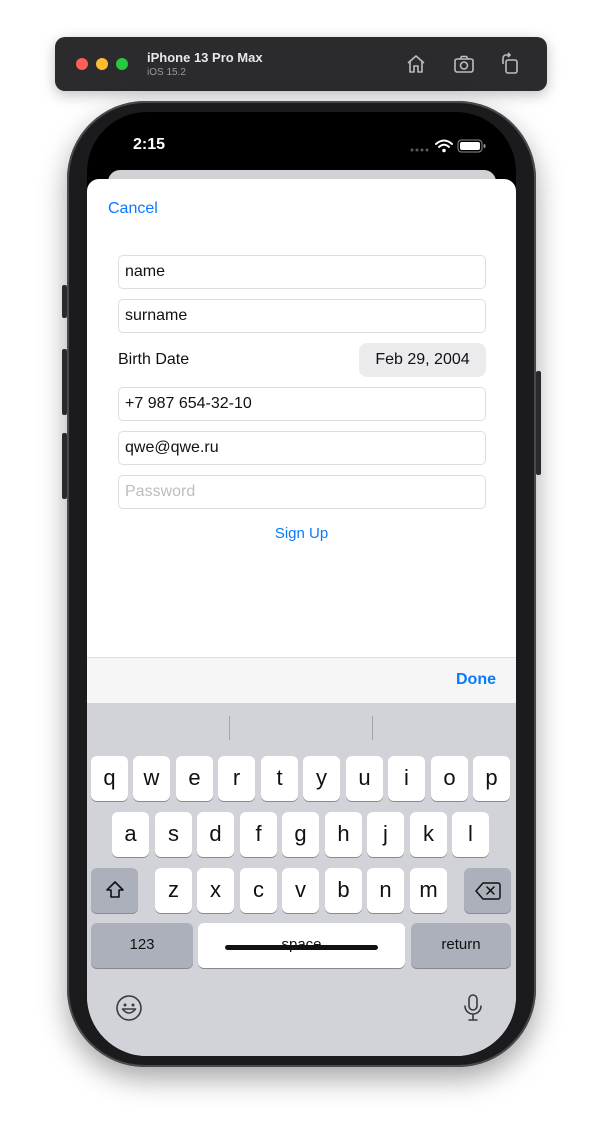 The height and width of the screenshot is (1144, 602). What do you see at coordinates (473, 1008) in the screenshot?
I see `microphone-icon` at bounding box center [473, 1008].